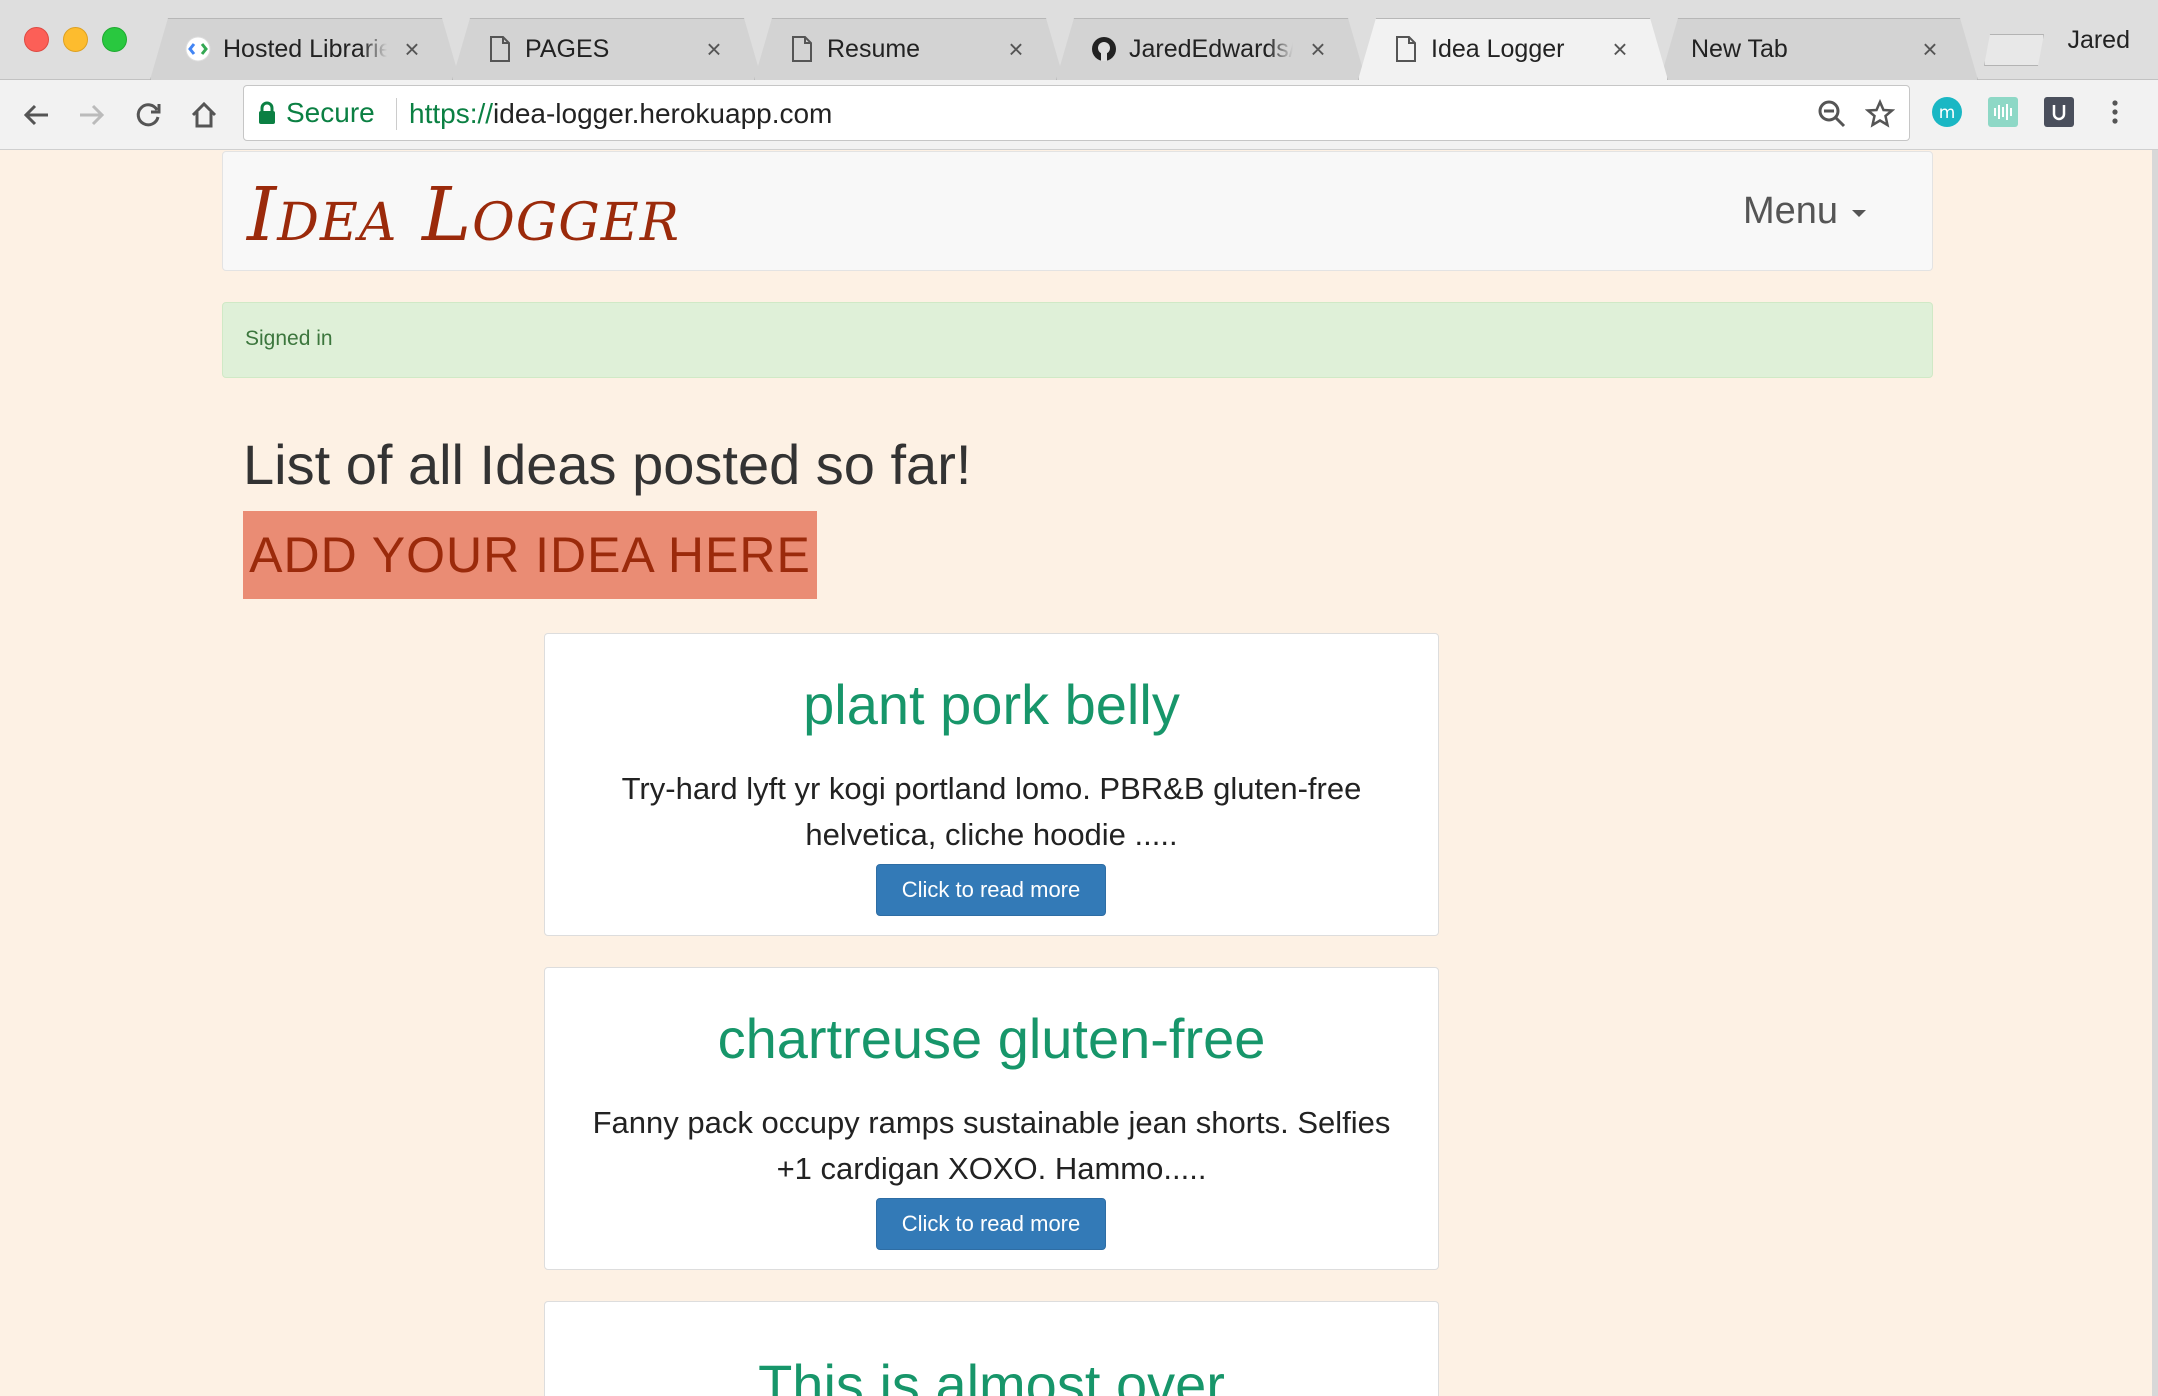 The image size is (2158, 1396). I want to click on u-extension-icon, so click(2059, 112).